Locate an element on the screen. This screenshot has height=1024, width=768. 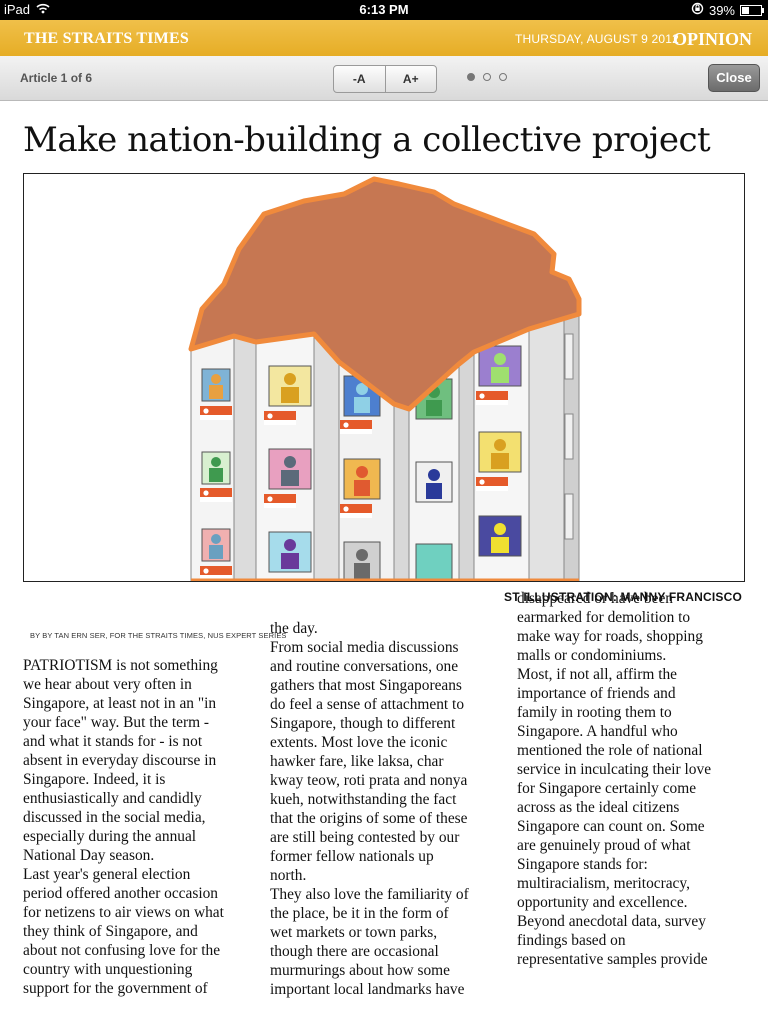
page-indicator is located at coordinates (487, 77).